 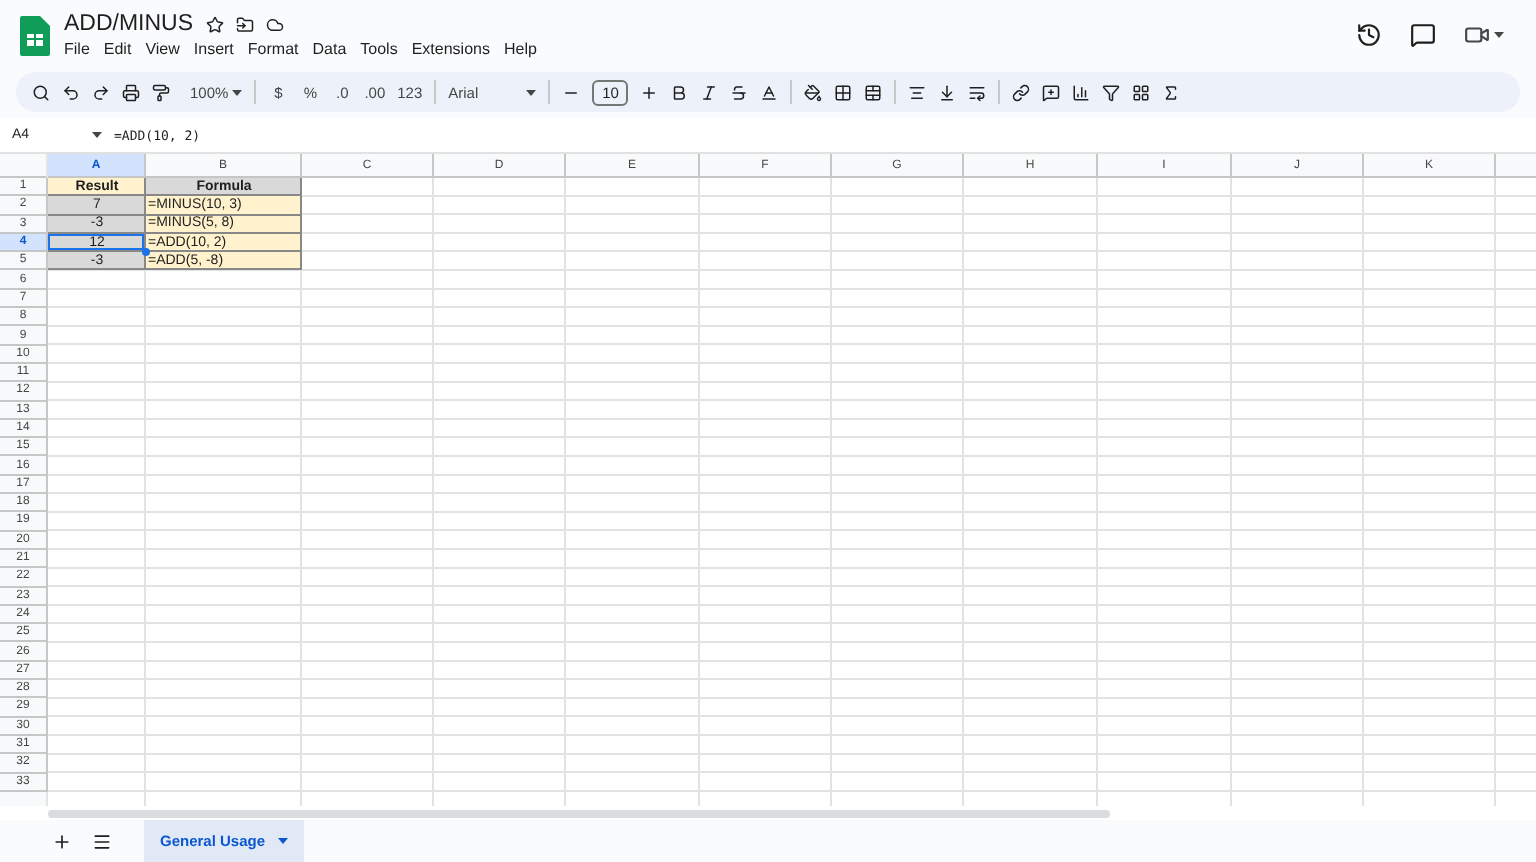 What do you see at coordinates (843, 92) in the screenshot?
I see `borders-icon` at bounding box center [843, 92].